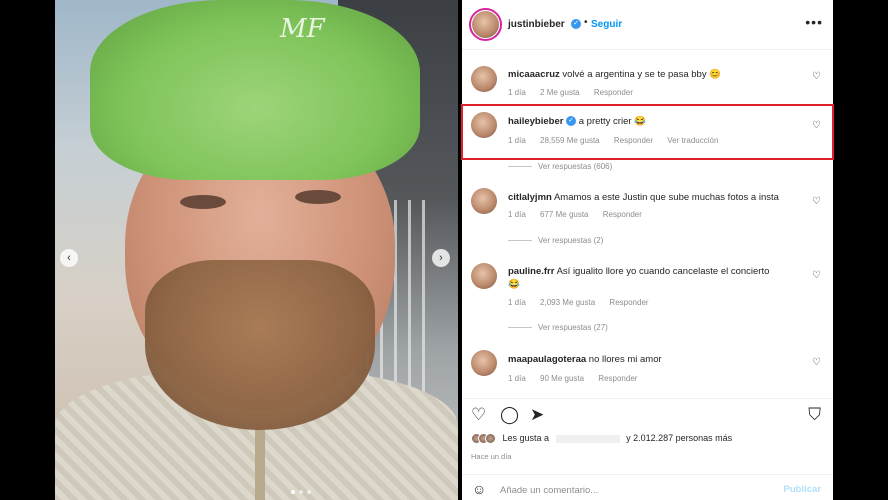 This screenshot has width=888, height=500. What do you see at coordinates (485, 24) in the screenshot?
I see `author-avatar` at bounding box center [485, 24].